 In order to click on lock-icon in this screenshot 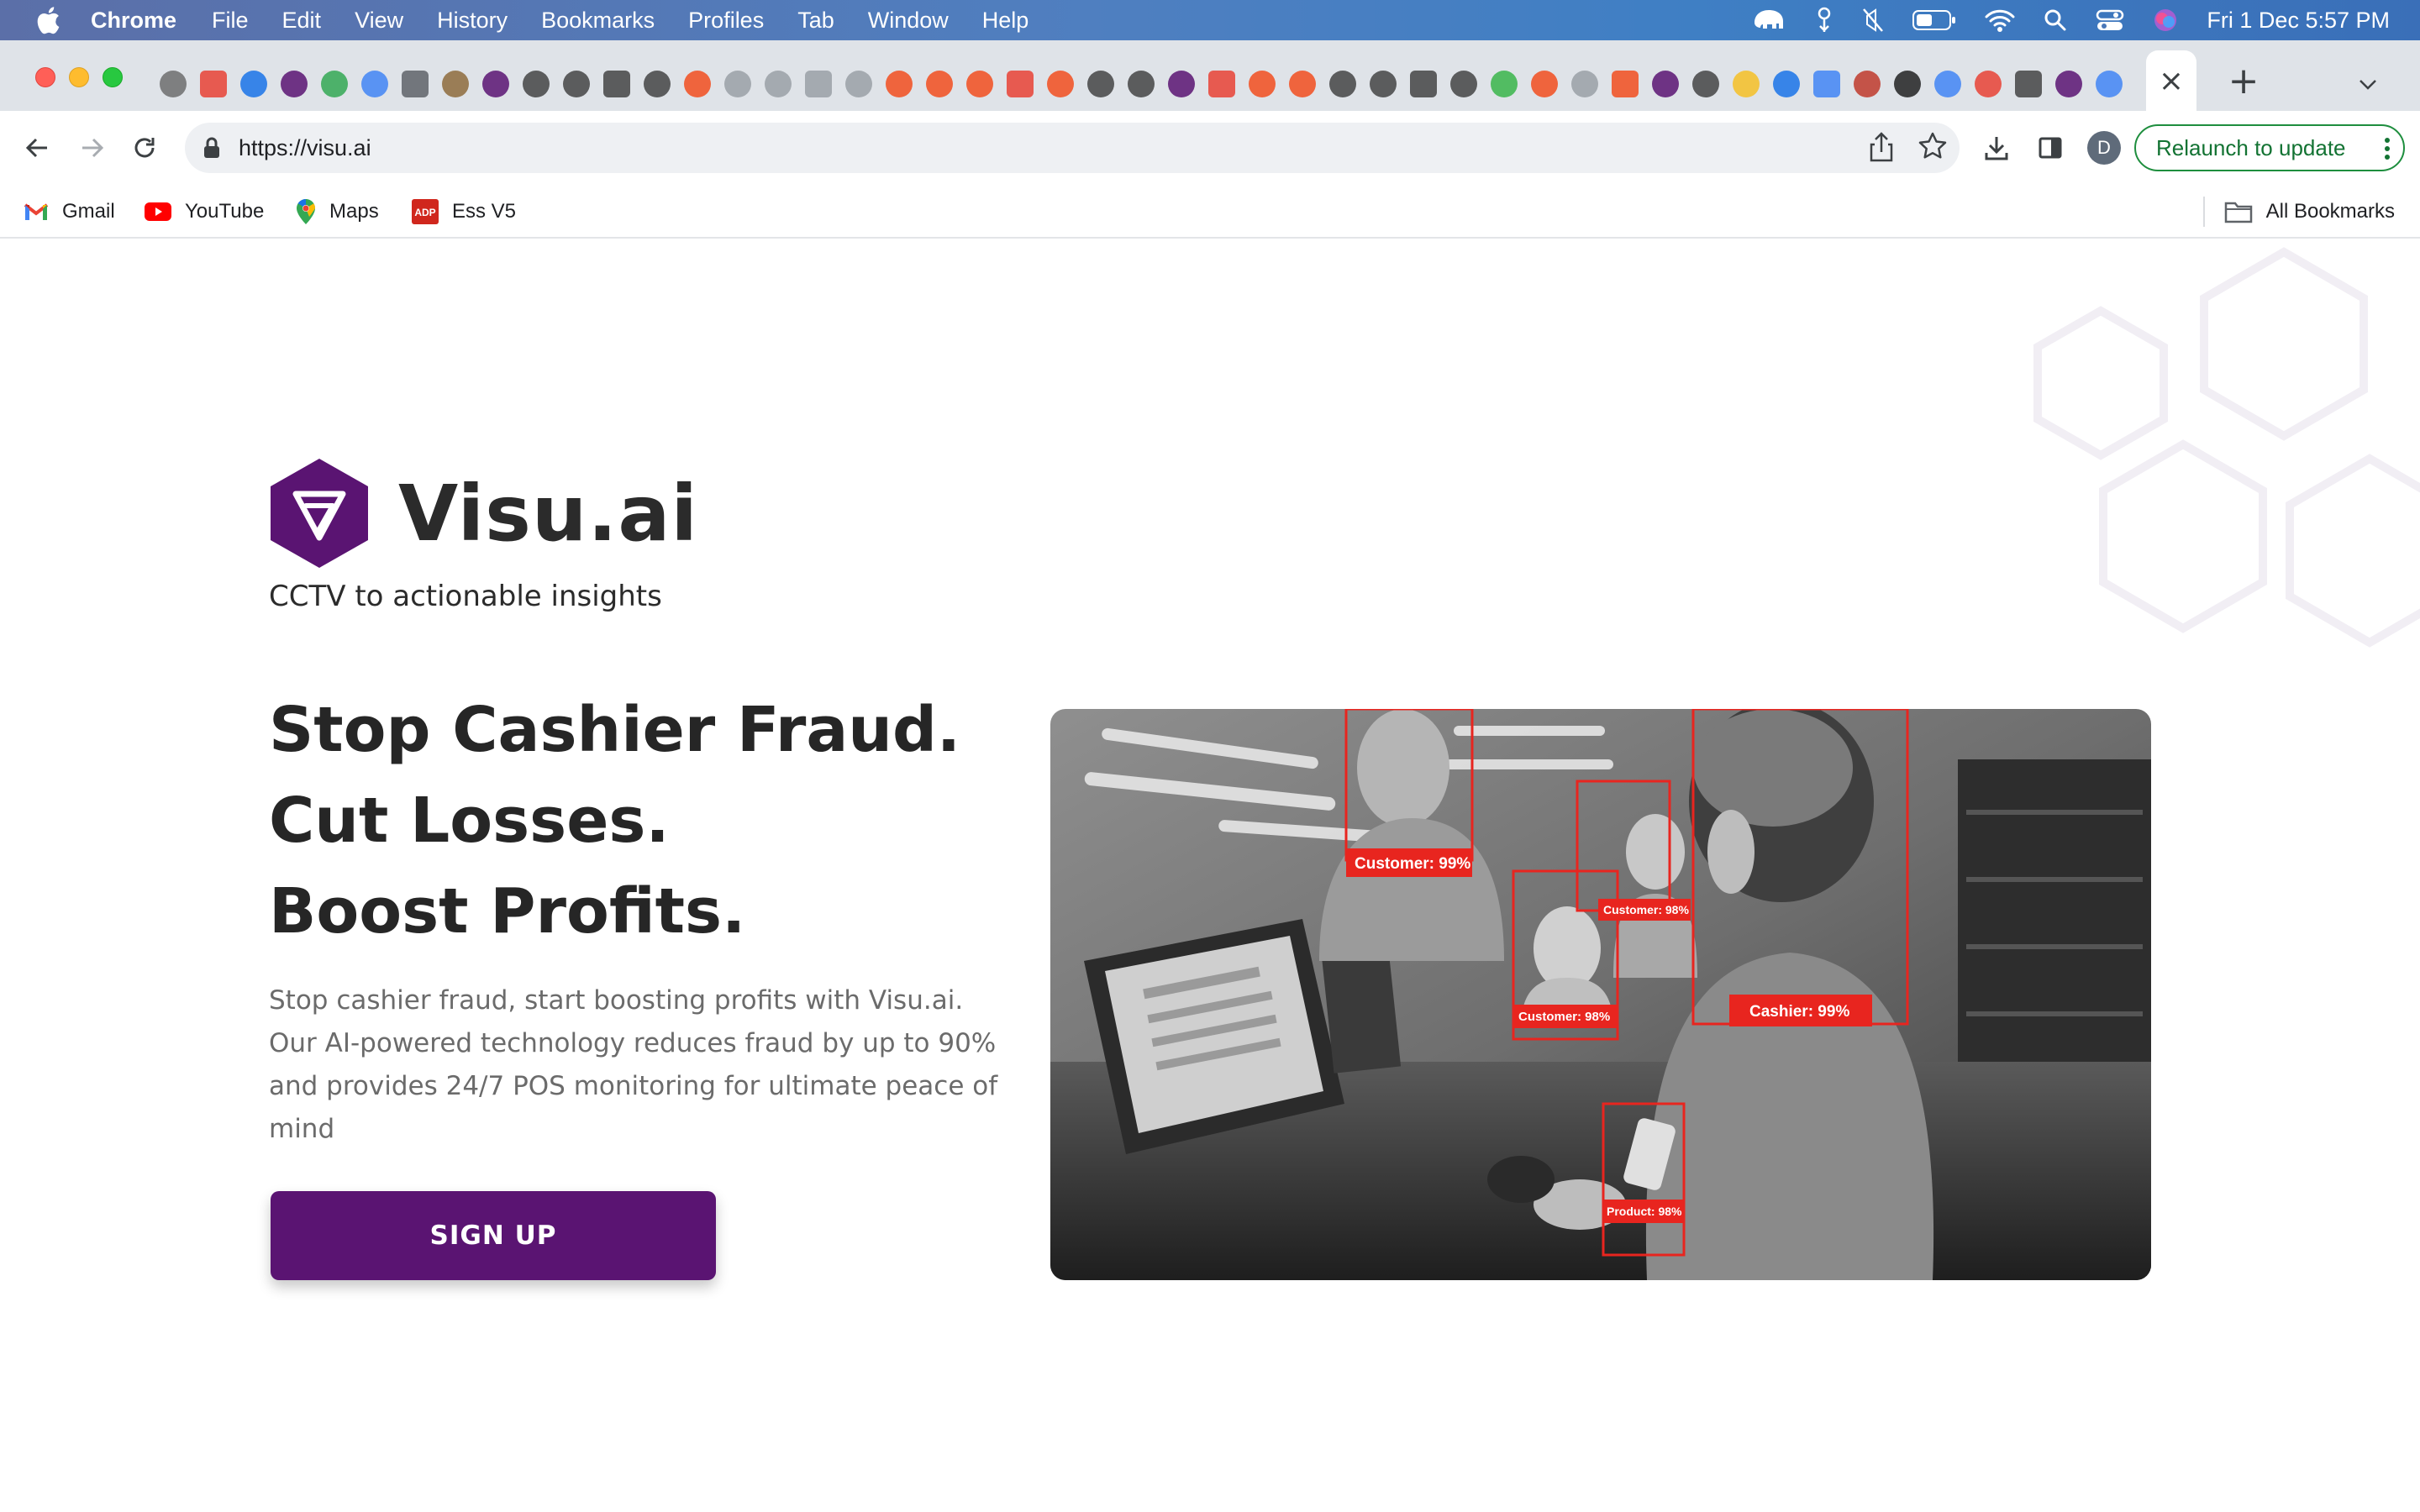, I will do `click(211, 148)`.